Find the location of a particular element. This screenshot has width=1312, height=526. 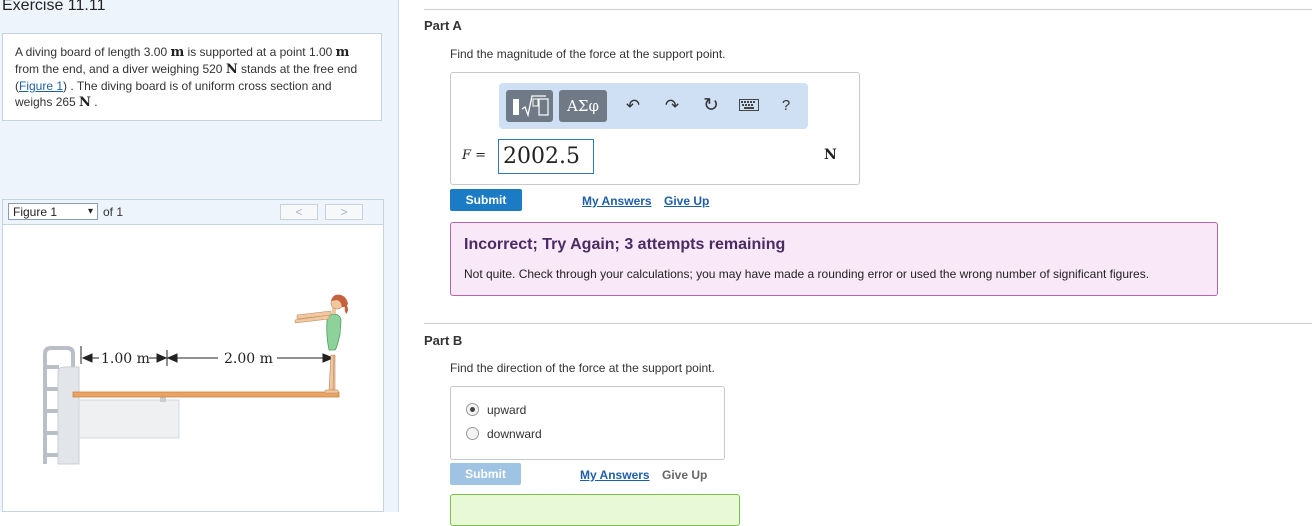

chevron-down-icon: ▾ is located at coordinates (90, 211).